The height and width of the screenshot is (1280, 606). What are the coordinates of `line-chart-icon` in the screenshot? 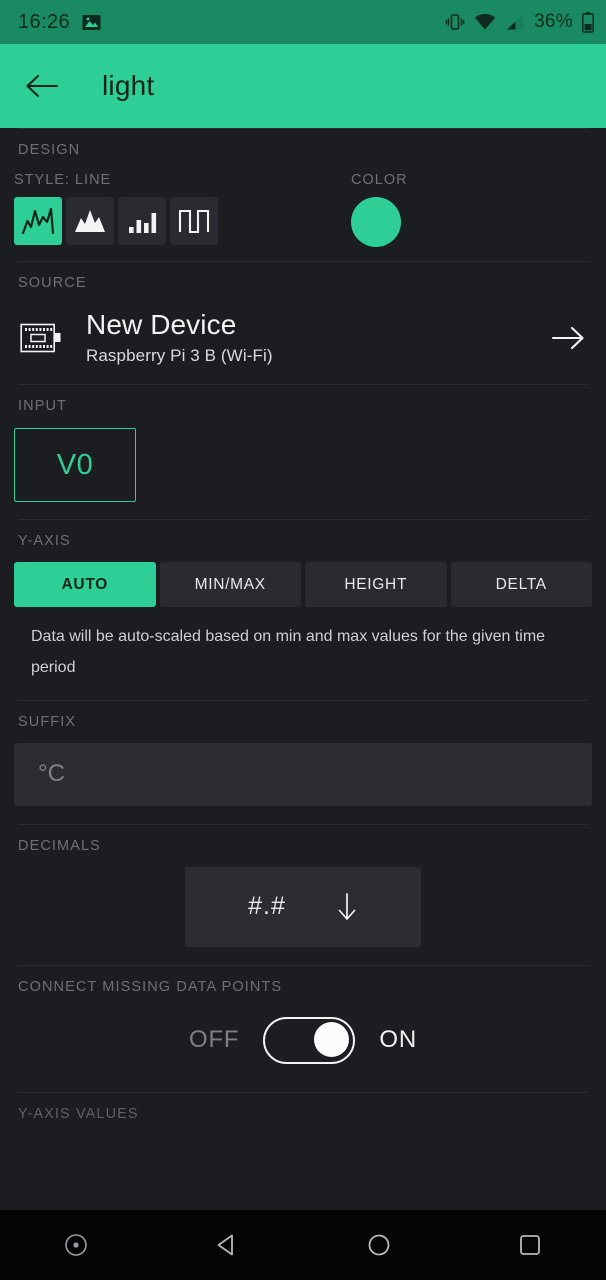 It's located at (38, 221).